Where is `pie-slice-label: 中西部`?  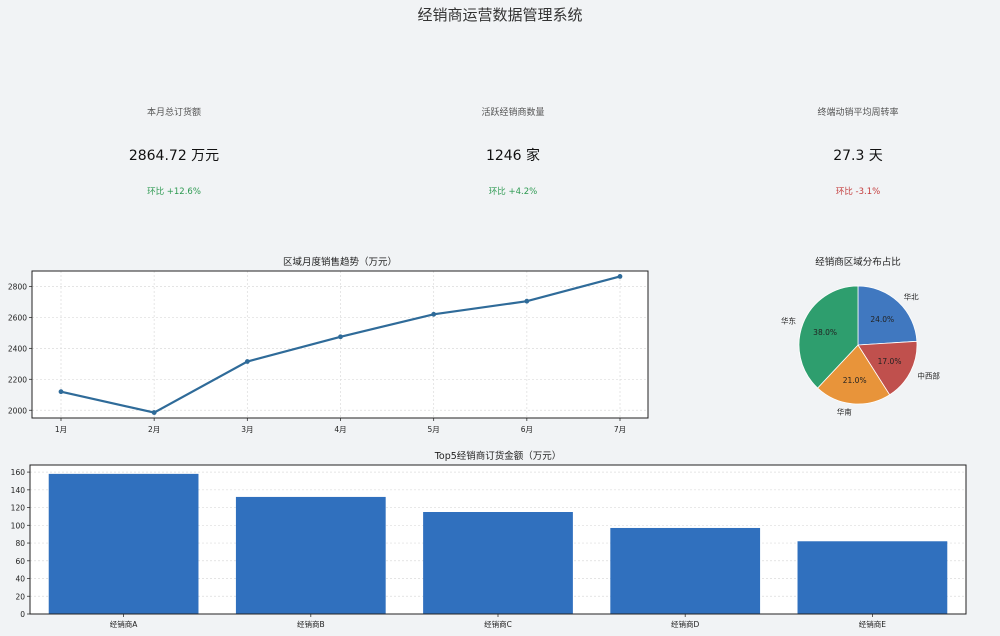
pie-slice-label: 中西部 is located at coordinates (928, 375).